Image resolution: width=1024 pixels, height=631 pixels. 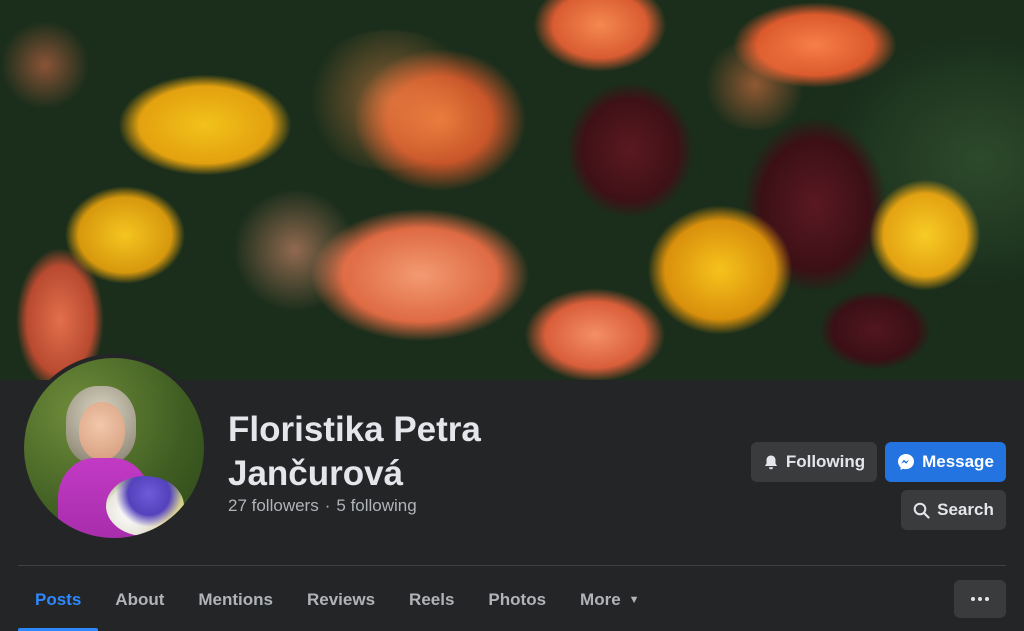 What do you see at coordinates (634, 599) in the screenshot?
I see `caret-down-icon: ▼` at bounding box center [634, 599].